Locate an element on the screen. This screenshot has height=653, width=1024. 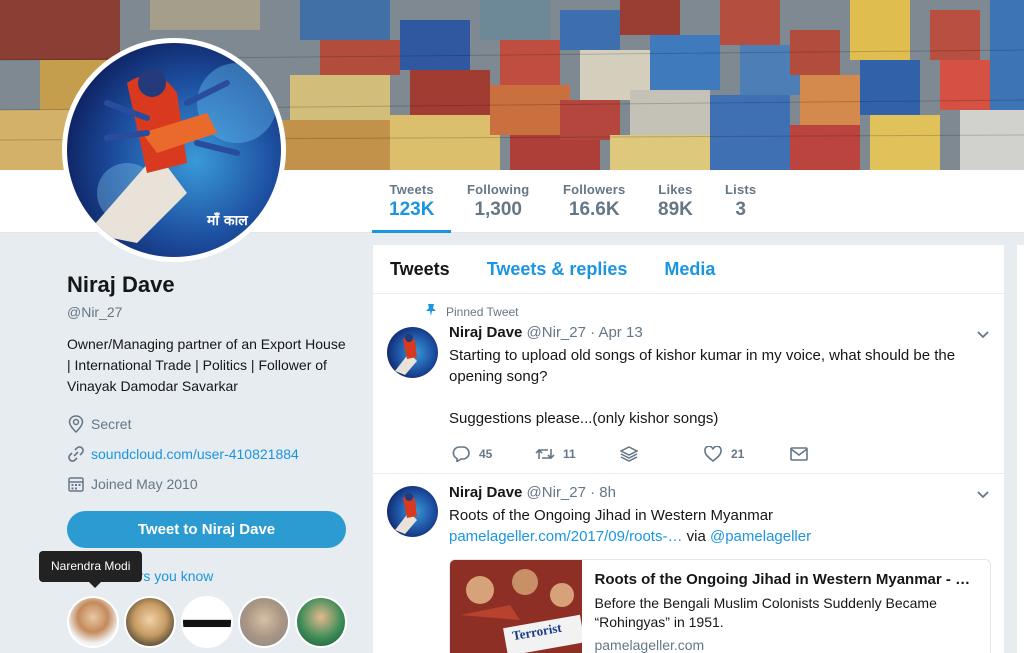
profile-name: Niraj Dave is located at coordinates (207, 285).